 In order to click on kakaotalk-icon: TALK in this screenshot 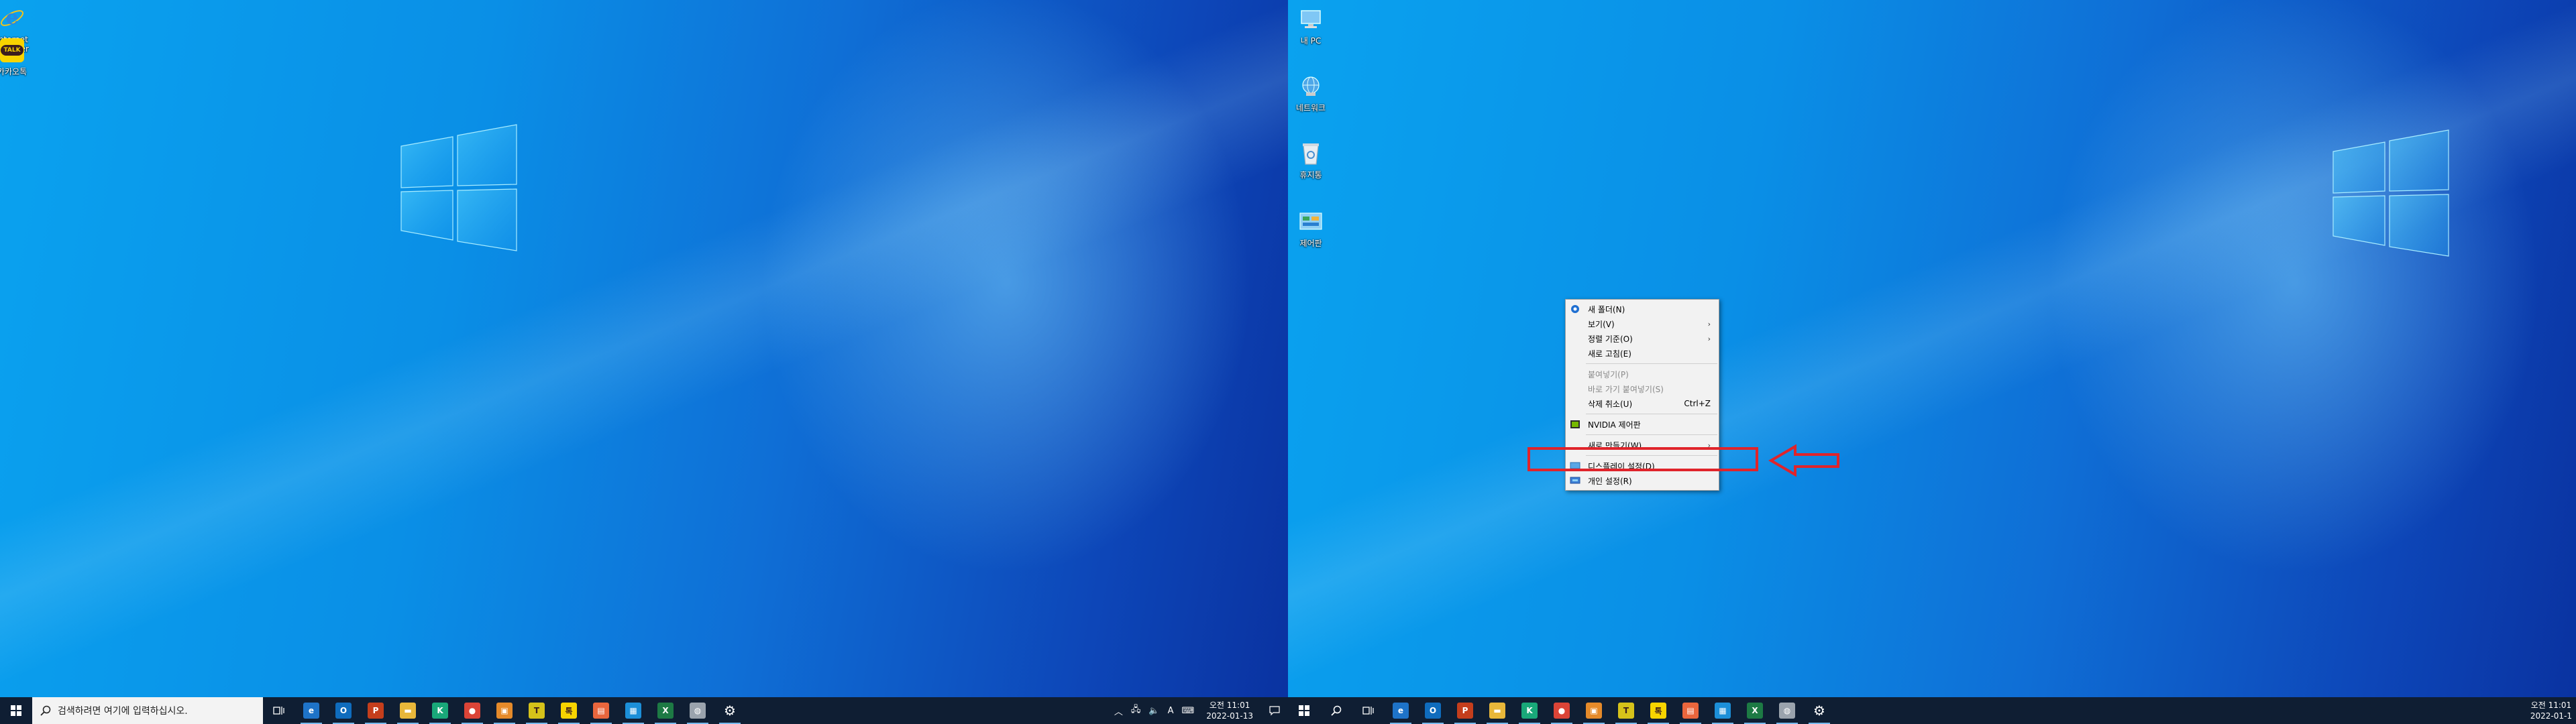, I will do `click(14, 50)`.